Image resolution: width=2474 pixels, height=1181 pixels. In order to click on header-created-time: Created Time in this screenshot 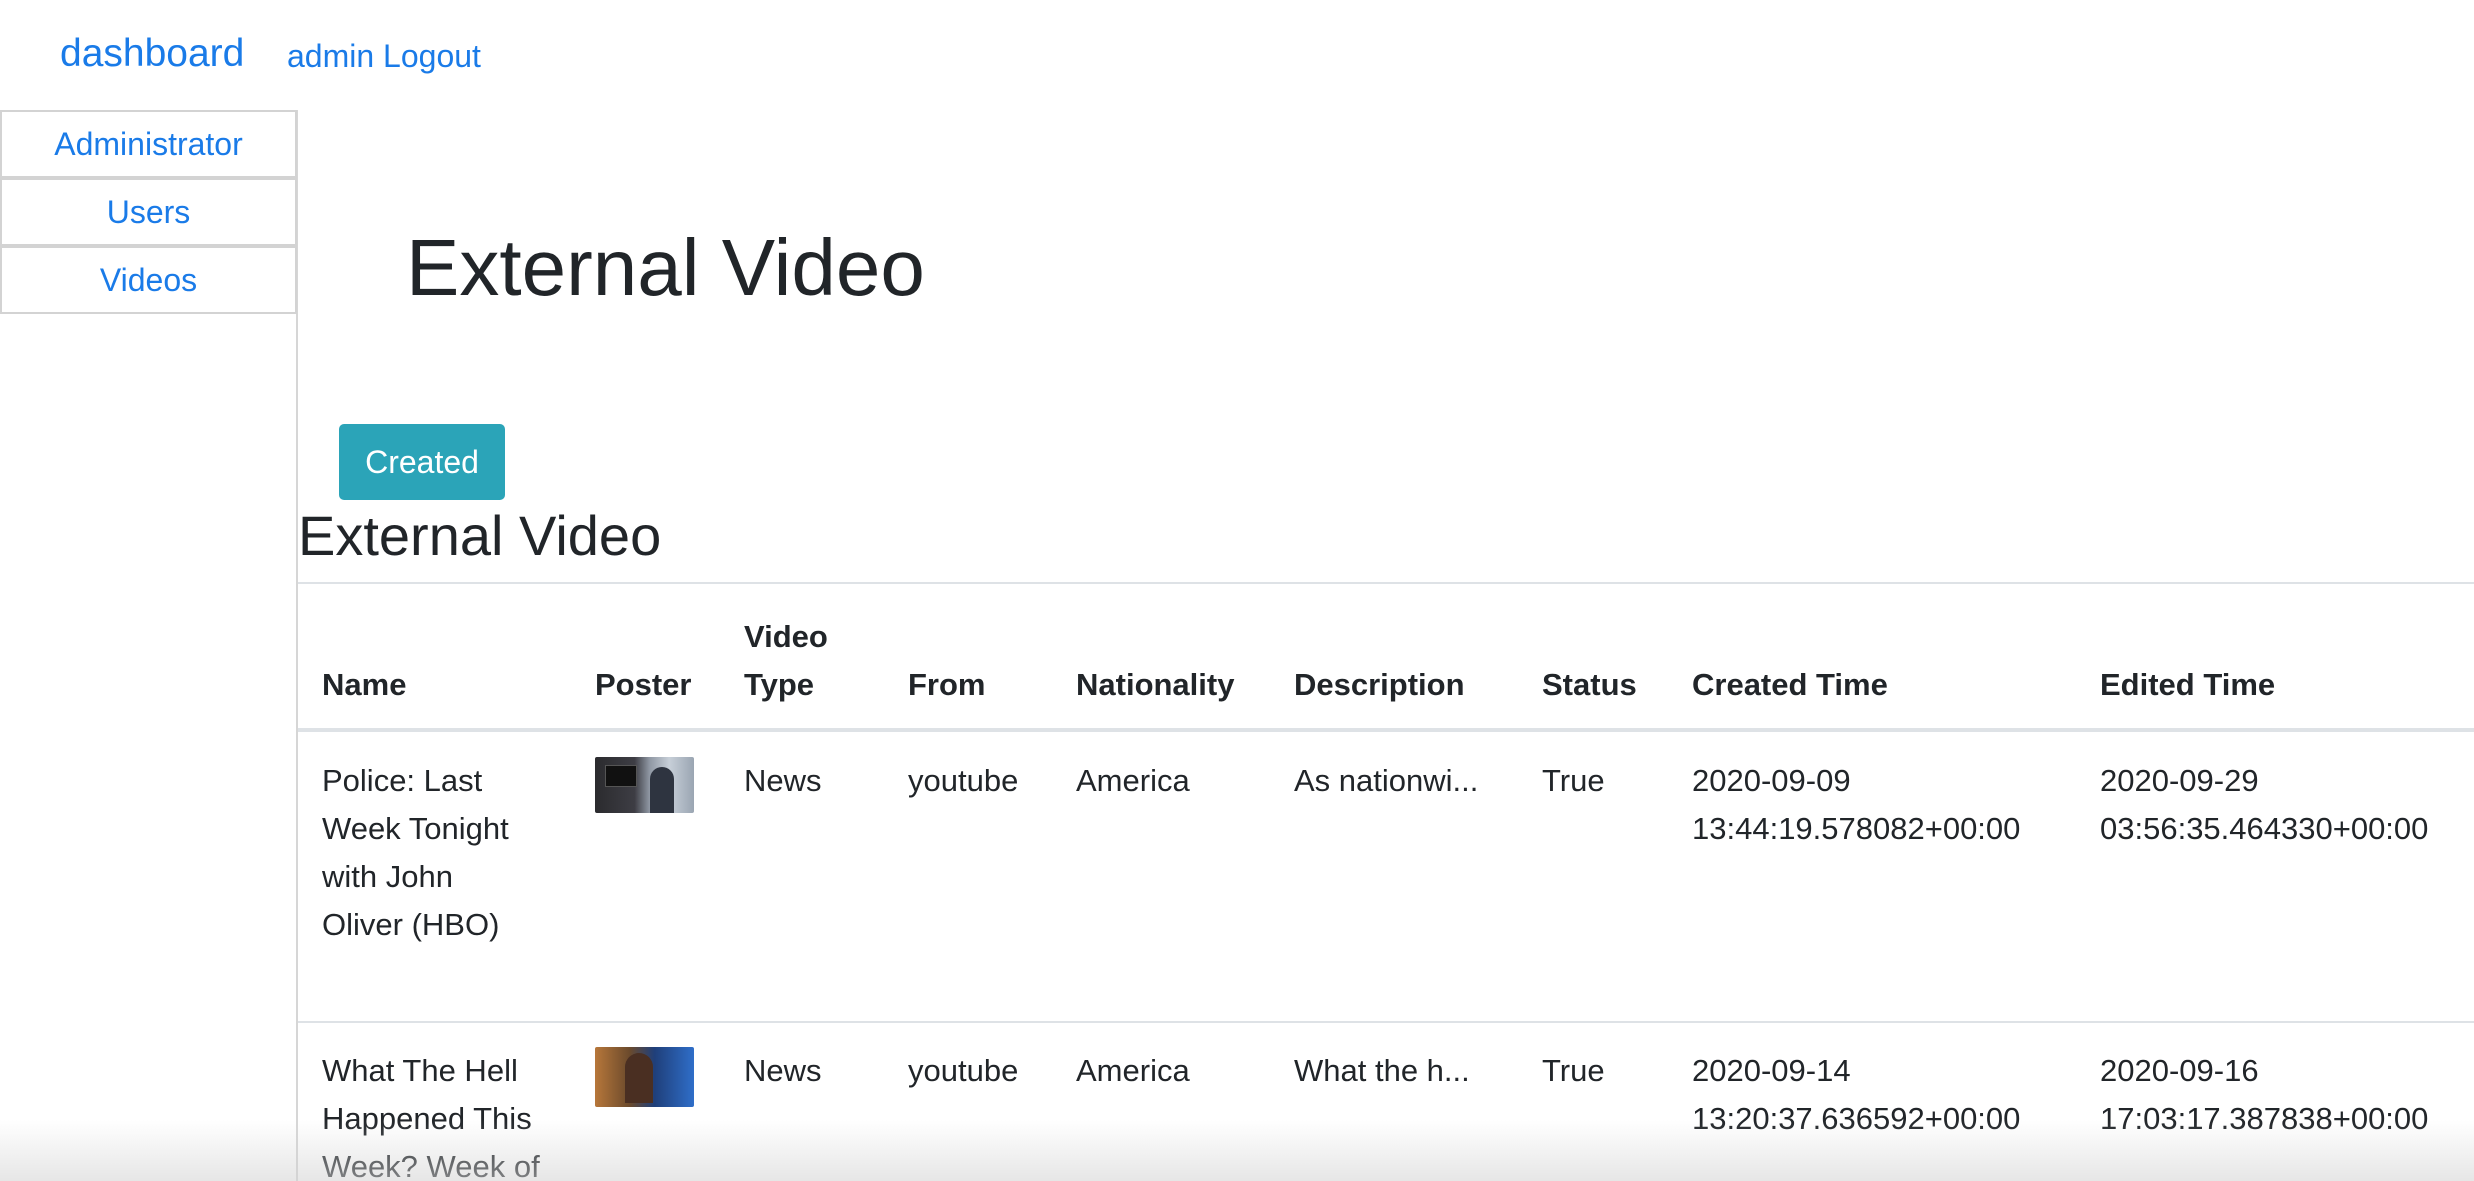, I will do `click(1790, 684)`.